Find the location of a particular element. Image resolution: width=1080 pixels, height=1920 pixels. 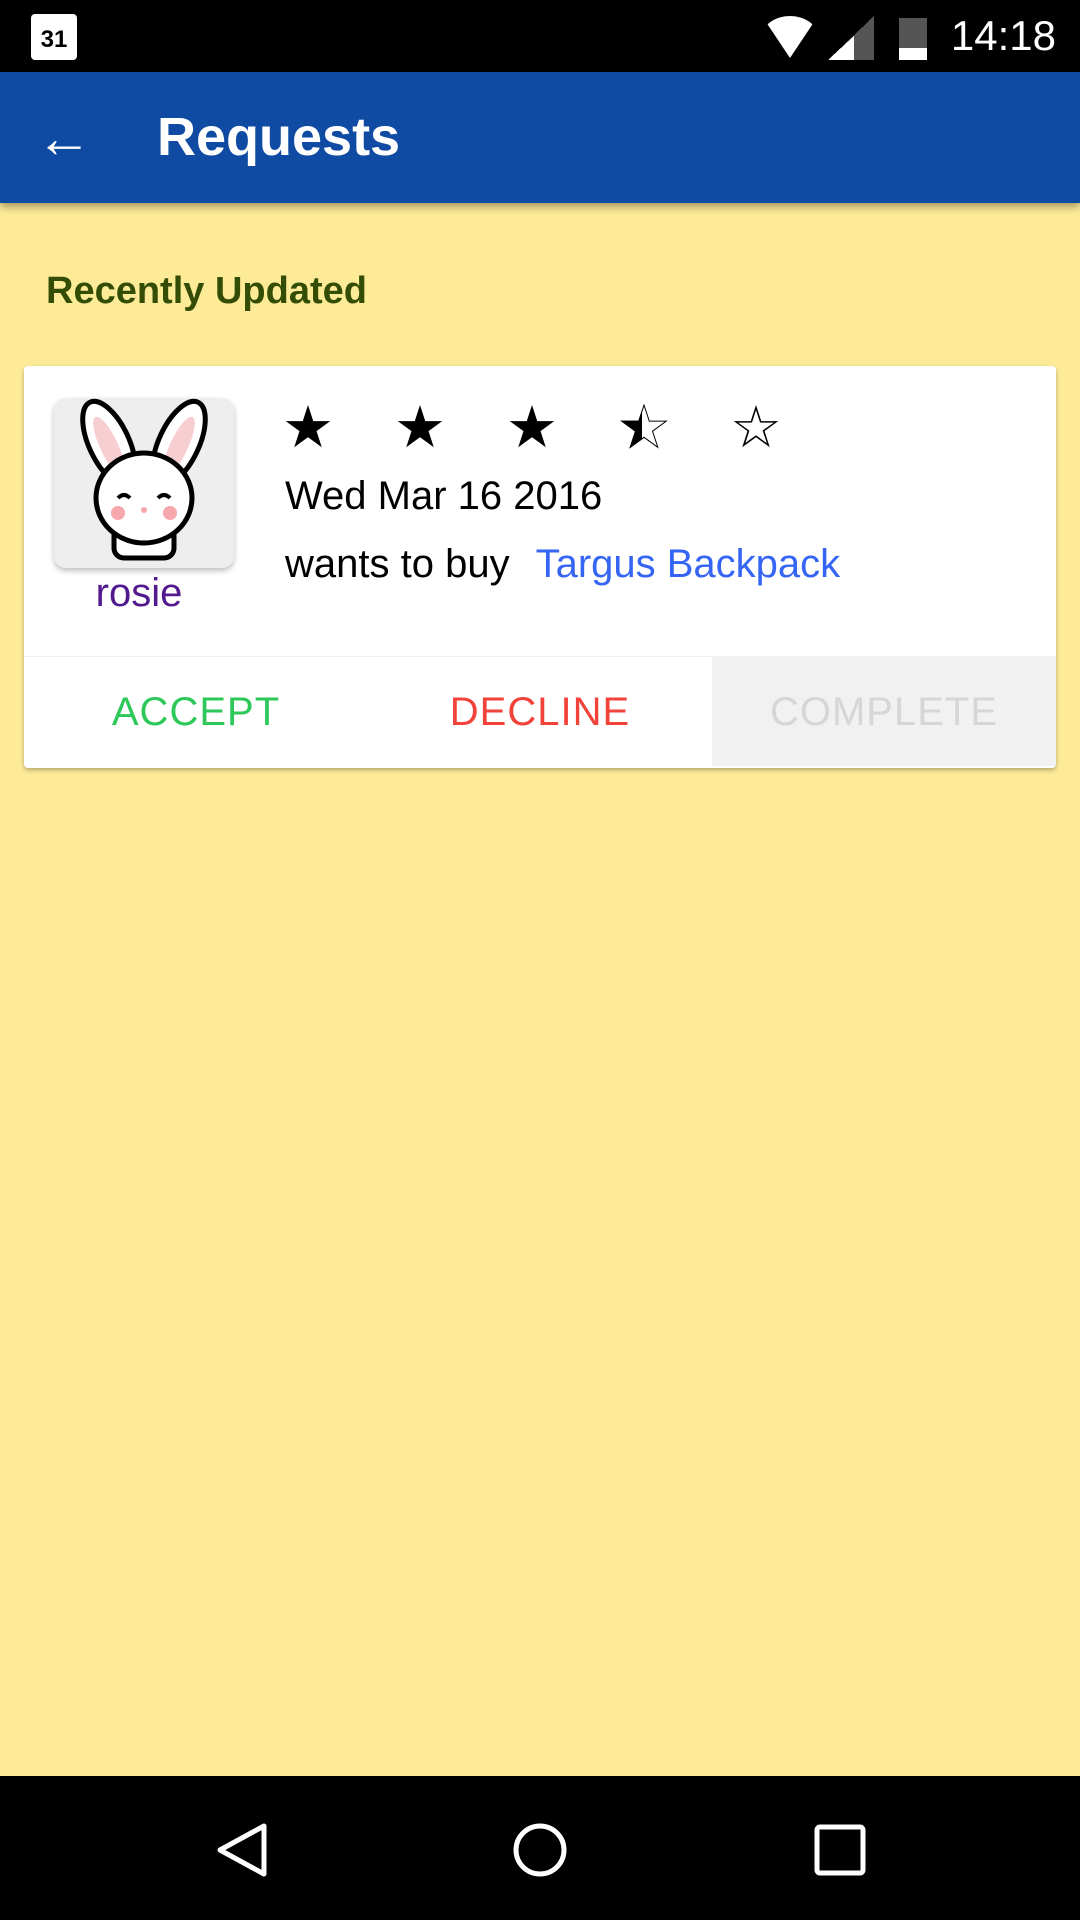

avatar is located at coordinates (144, 483).